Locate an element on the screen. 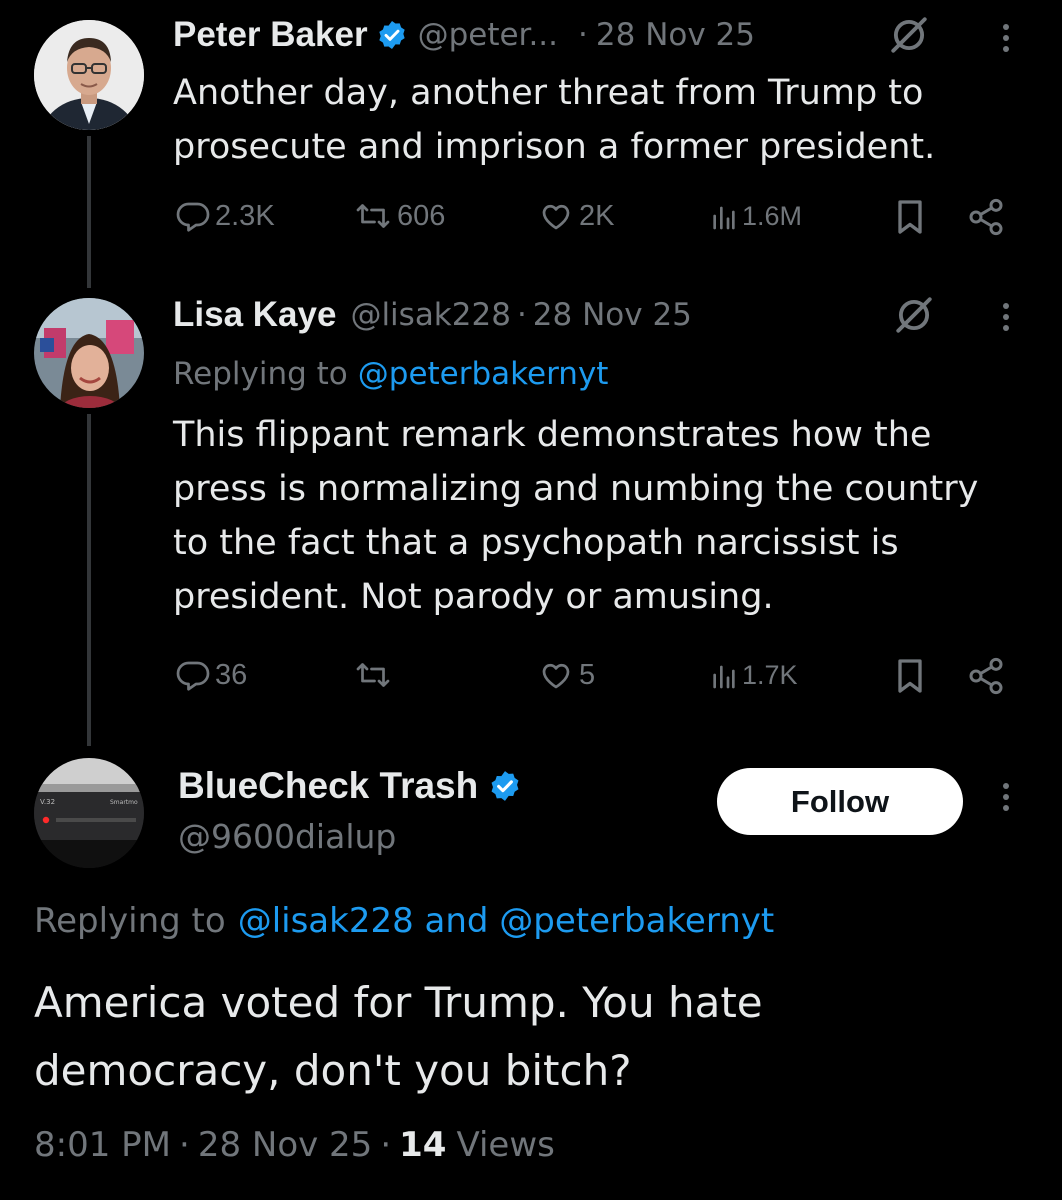  like-button: 5 is located at coordinates (566, 675).